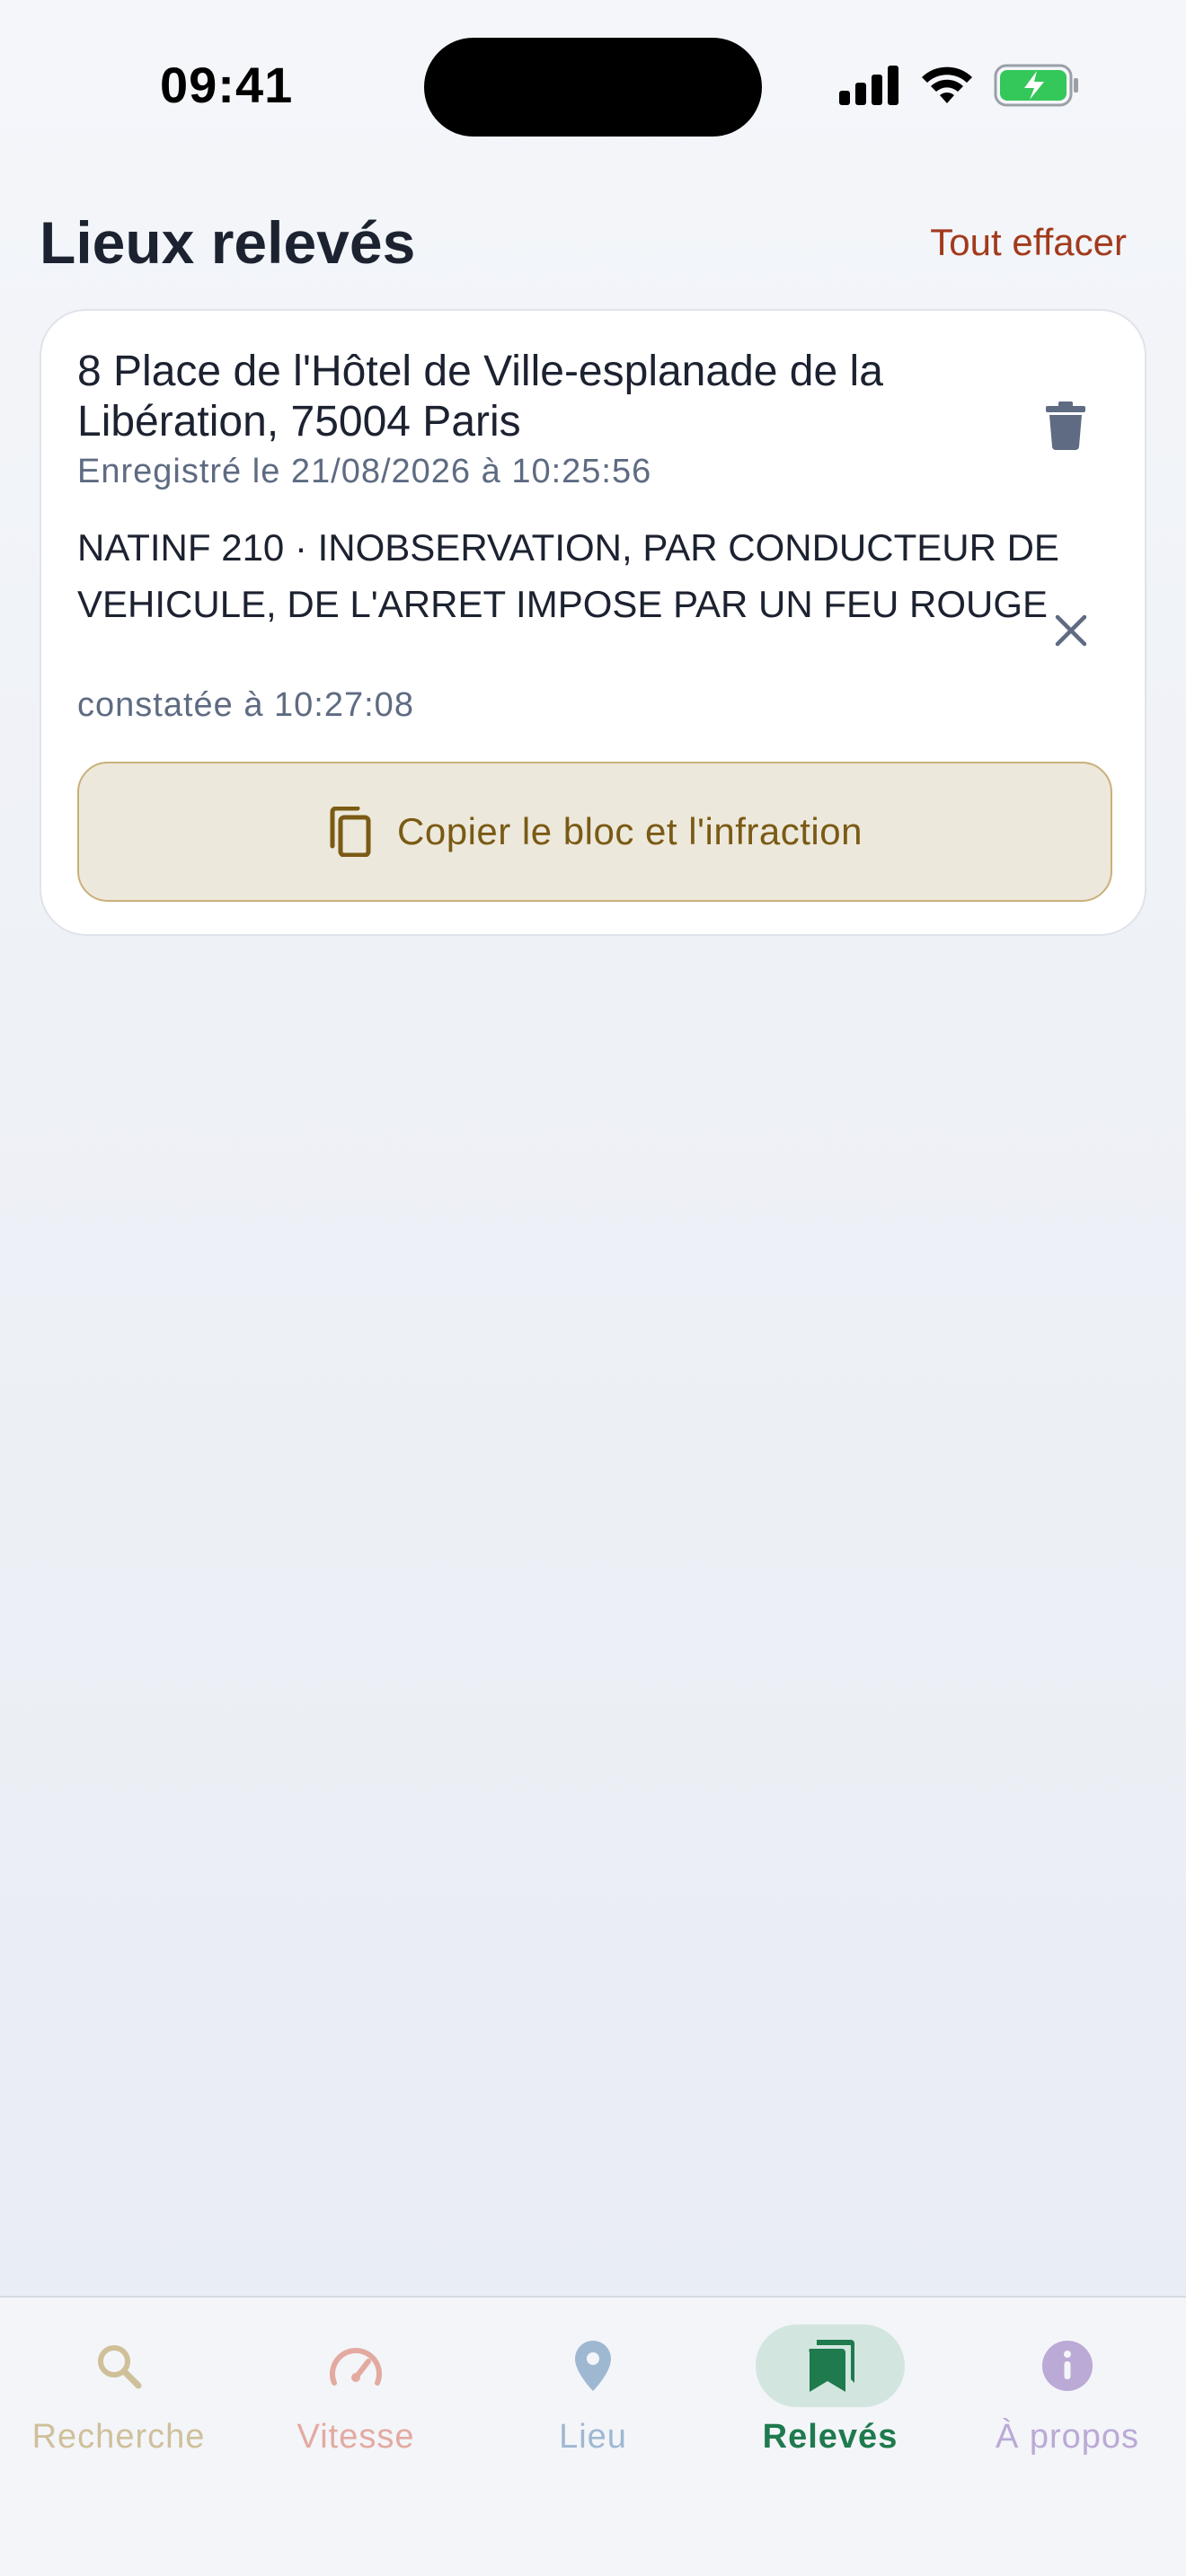 Image resolution: width=1186 pixels, height=2576 pixels. I want to click on info-icon, so click(1067, 2366).